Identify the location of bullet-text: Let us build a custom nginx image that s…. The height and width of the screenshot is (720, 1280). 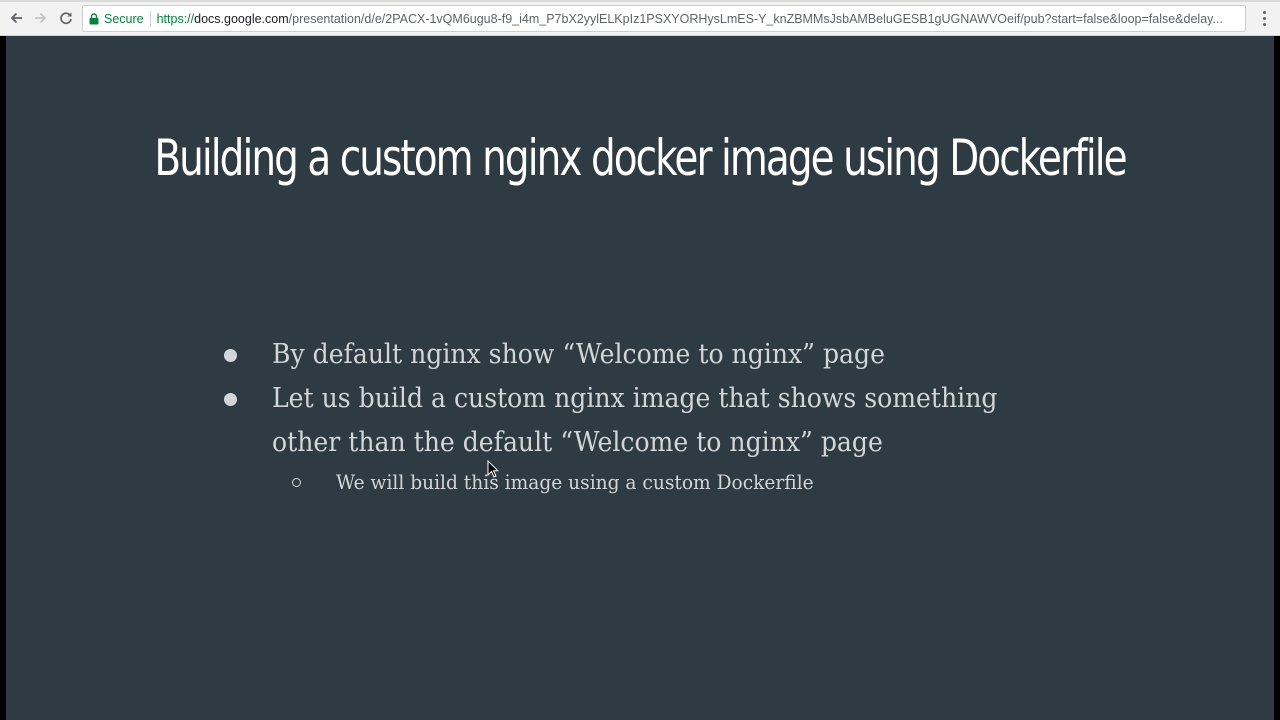
(635, 398).